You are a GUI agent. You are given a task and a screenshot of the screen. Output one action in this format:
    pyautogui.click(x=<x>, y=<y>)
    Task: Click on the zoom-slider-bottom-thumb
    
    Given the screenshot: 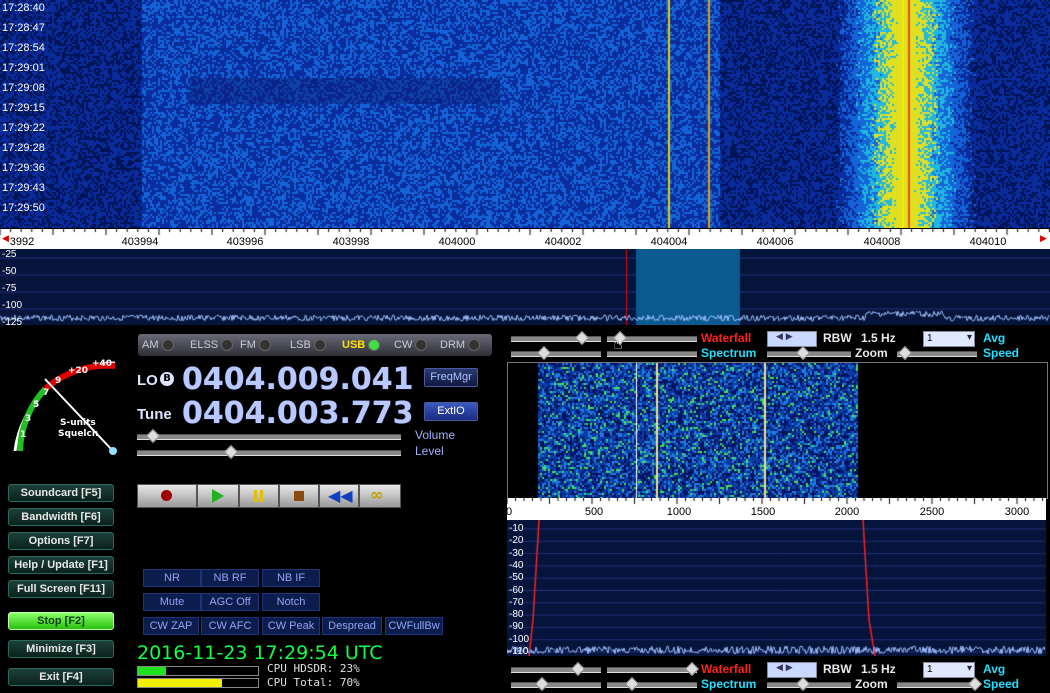 What is the action you would take?
    pyautogui.click(x=803, y=684)
    